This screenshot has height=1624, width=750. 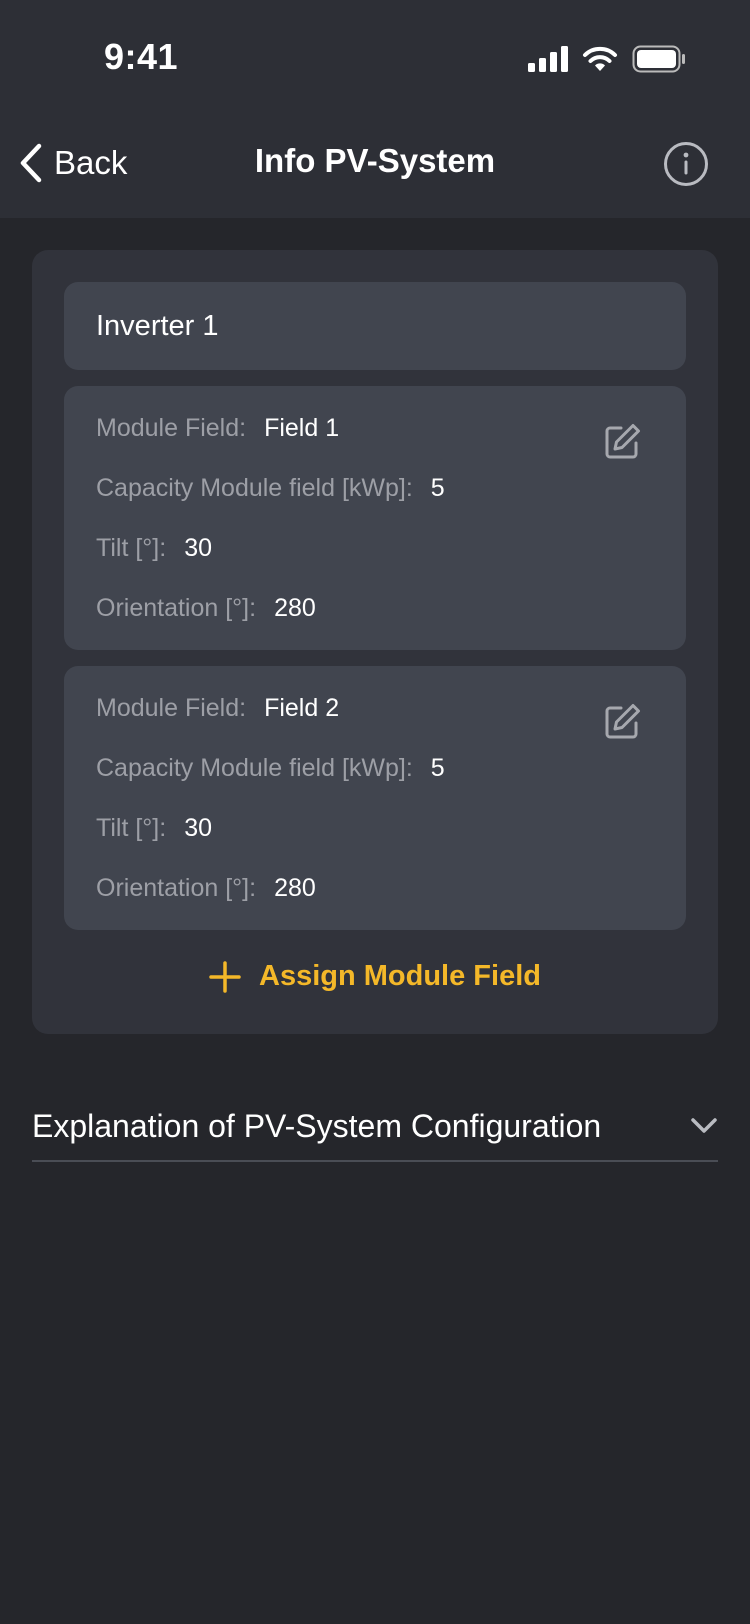 I want to click on inverter-header: Inverter 1, so click(x=375, y=326).